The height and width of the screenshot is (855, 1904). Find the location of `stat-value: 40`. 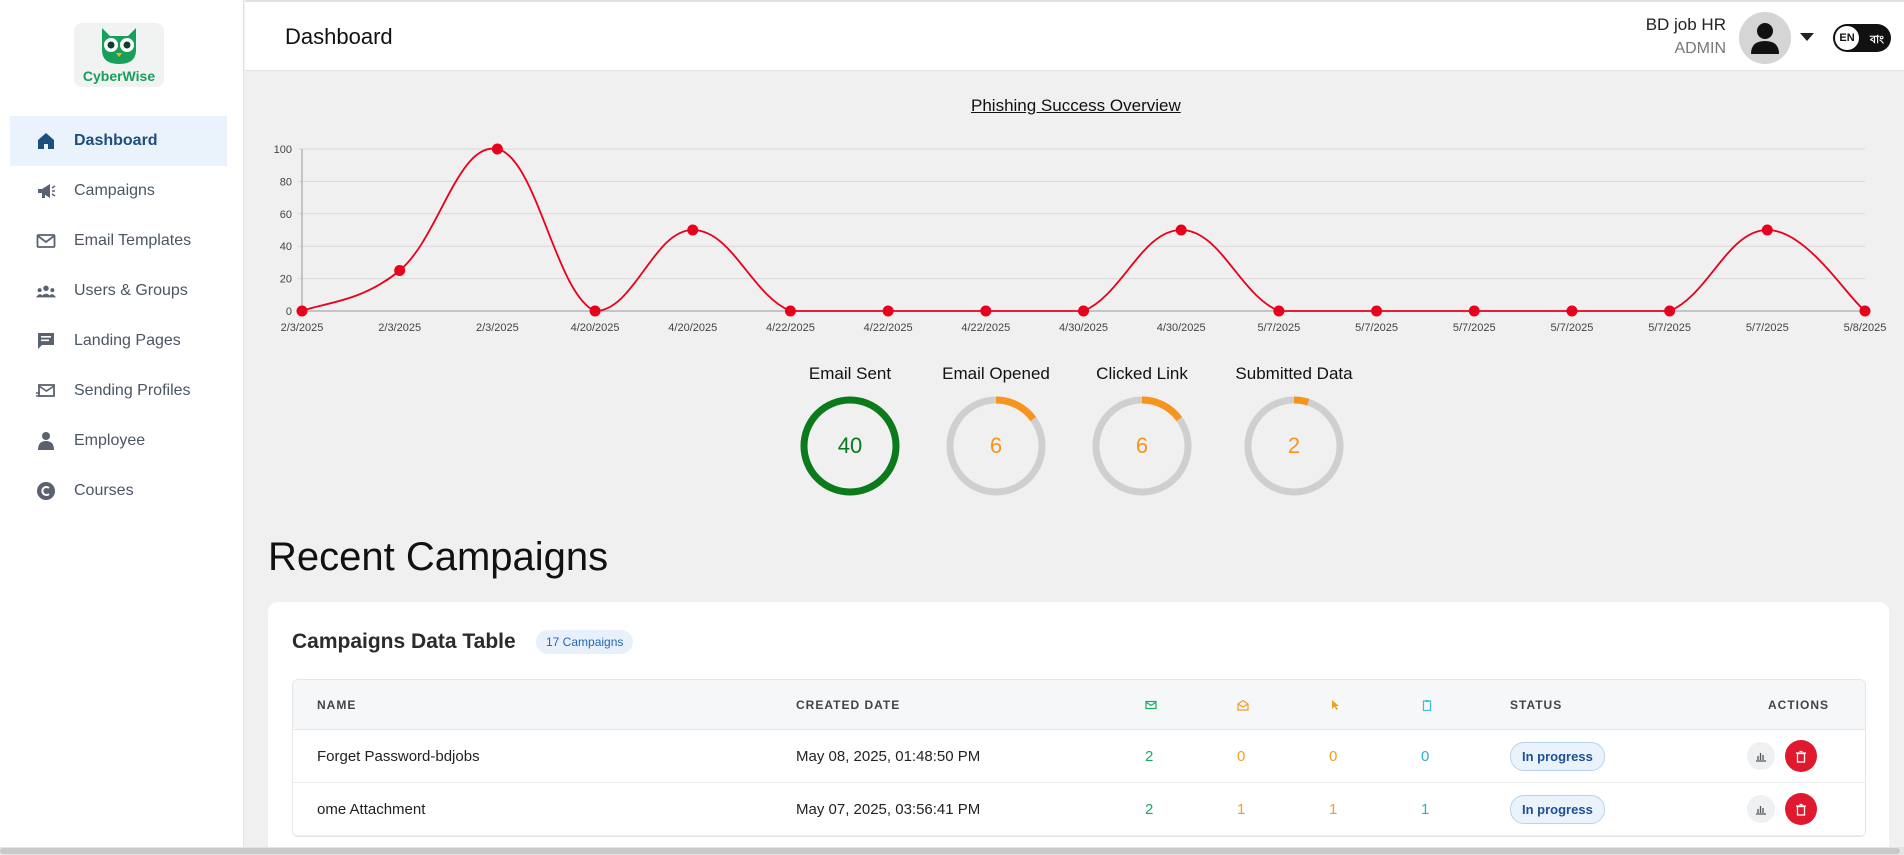

stat-value: 40 is located at coordinates (850, 445).